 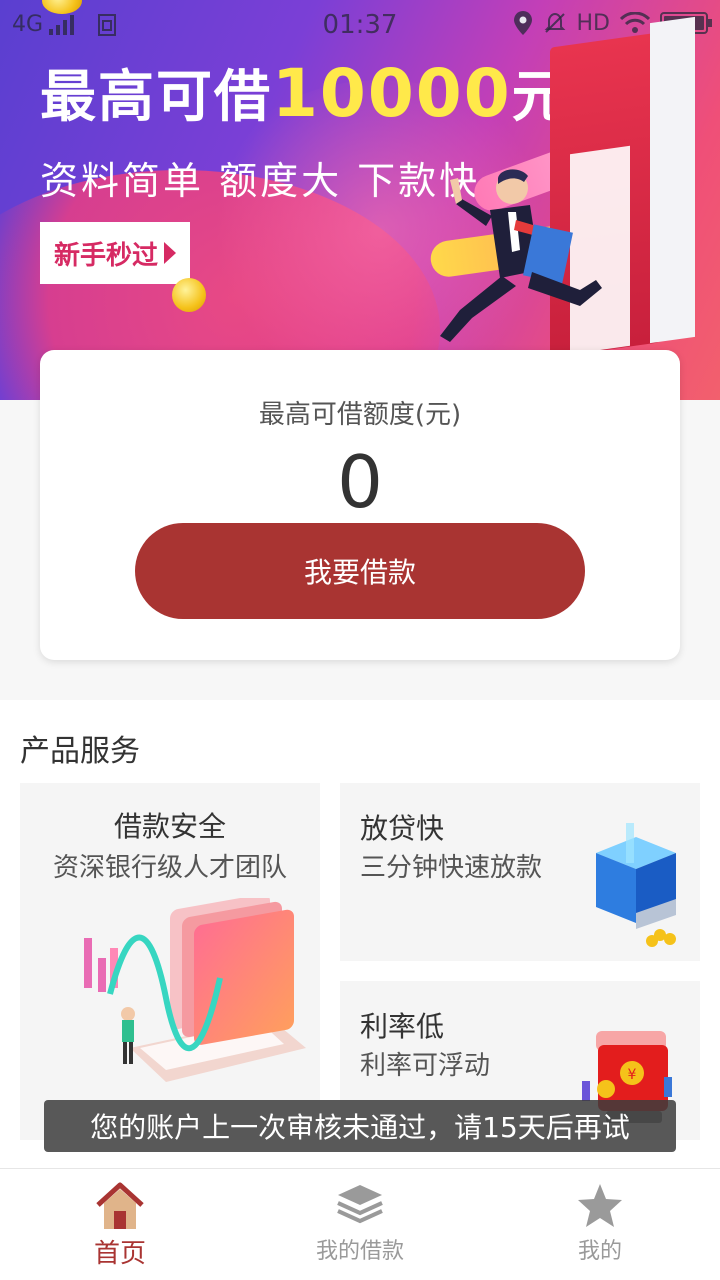 I want to click on product-subtitle: 三分钟快速放款, so click(x=451, y=868).